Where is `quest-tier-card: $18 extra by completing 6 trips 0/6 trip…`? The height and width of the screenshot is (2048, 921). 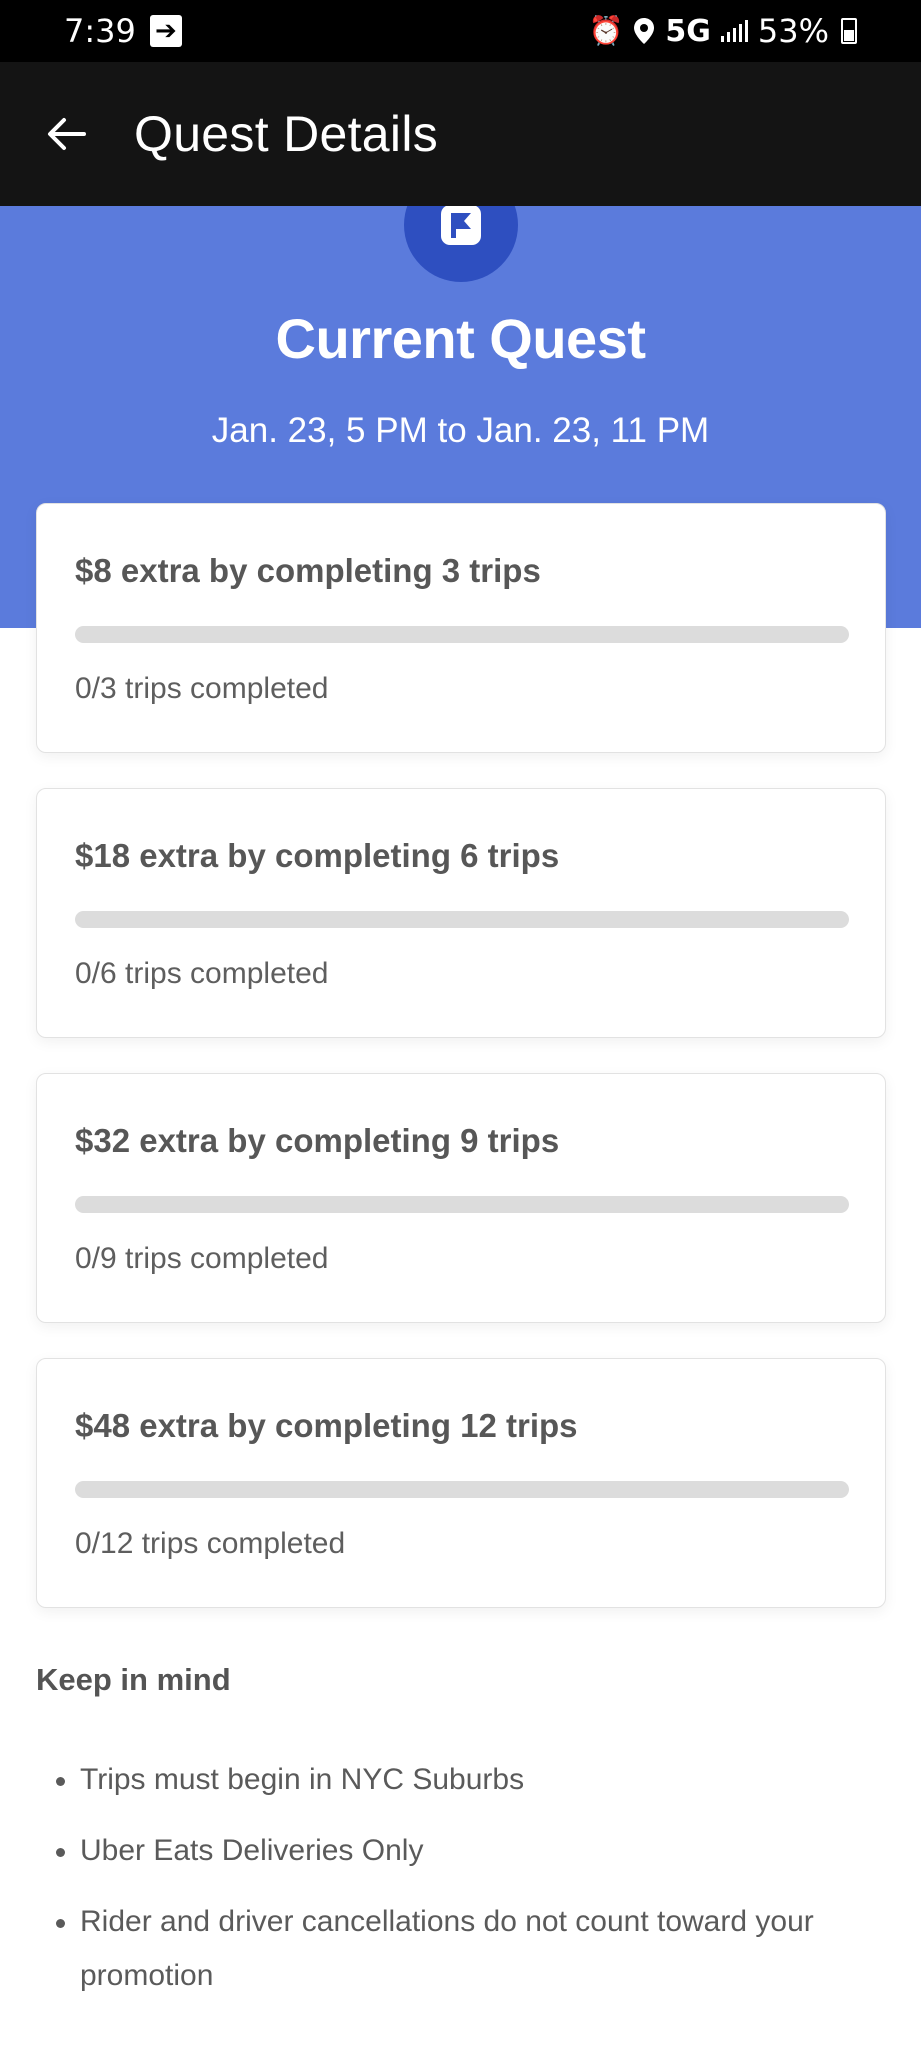
quest-tier-card: $18 extra by completing 6 trips 0/6 trip… is located at coordinates (461, 913).